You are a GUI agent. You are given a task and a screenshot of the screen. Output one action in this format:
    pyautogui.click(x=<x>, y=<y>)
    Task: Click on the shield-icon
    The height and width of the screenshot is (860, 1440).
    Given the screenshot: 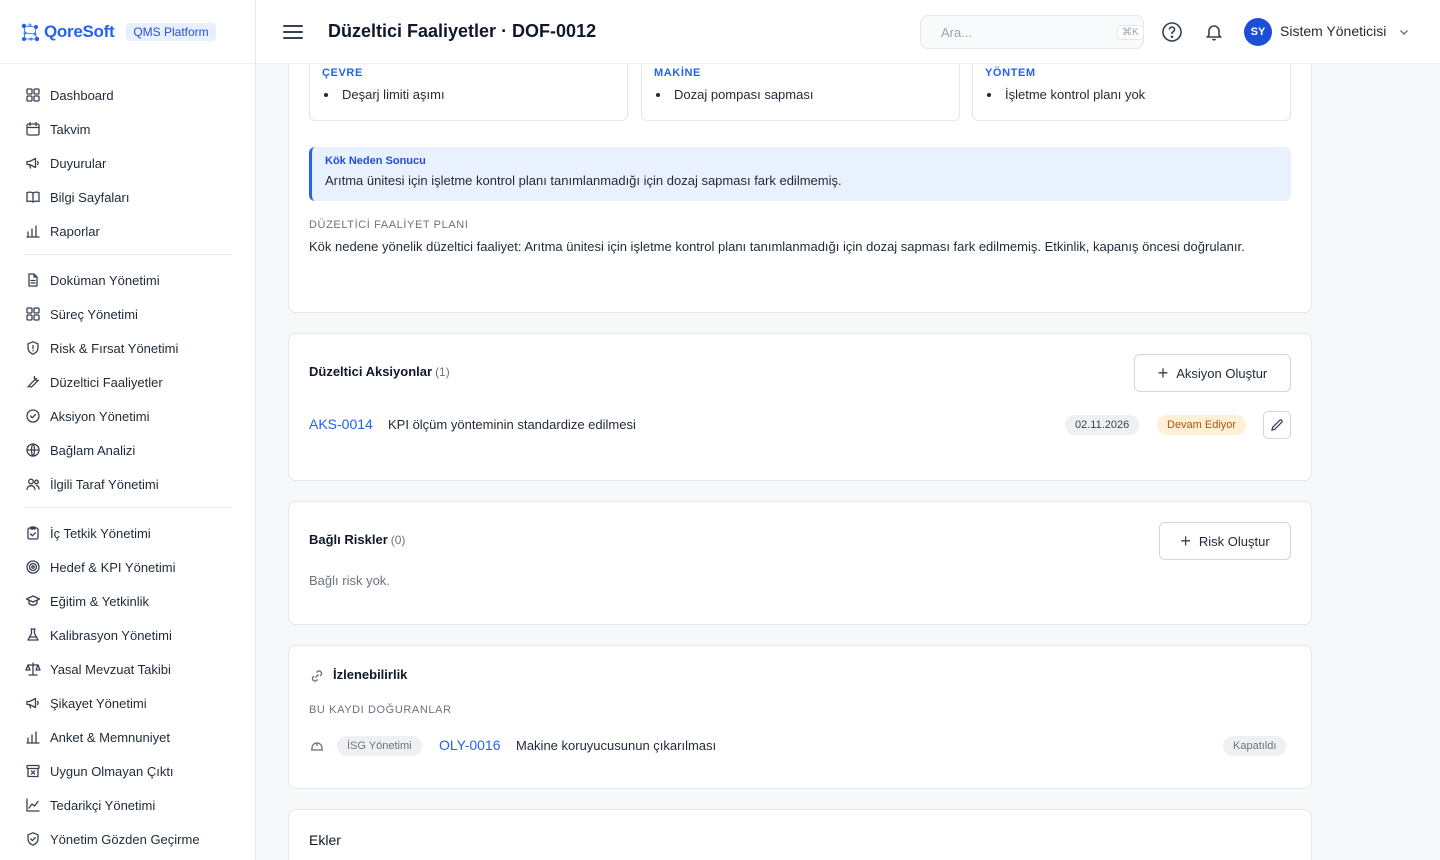 What is the action you would take?
    pyautogui.click(x=33, y=348)
    